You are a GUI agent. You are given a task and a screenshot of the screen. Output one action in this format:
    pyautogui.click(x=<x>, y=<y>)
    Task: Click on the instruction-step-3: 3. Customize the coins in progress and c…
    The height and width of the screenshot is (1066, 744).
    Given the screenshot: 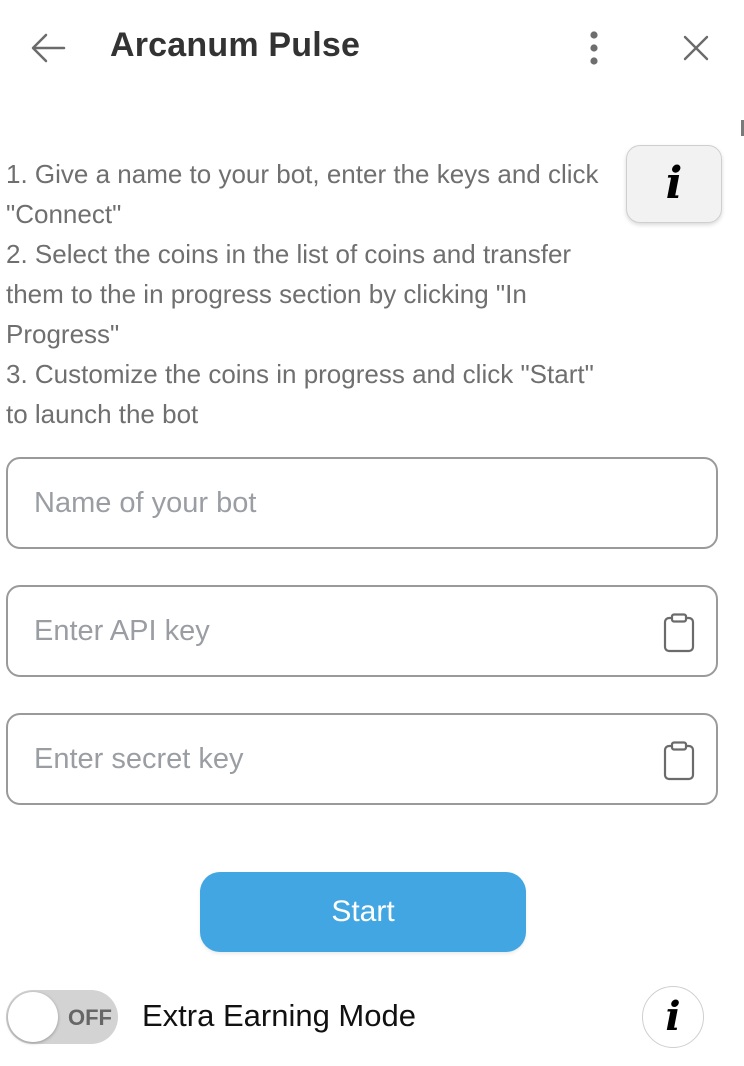 What is the action you would take?
    pyautogui.click(x=300, y=394)
    